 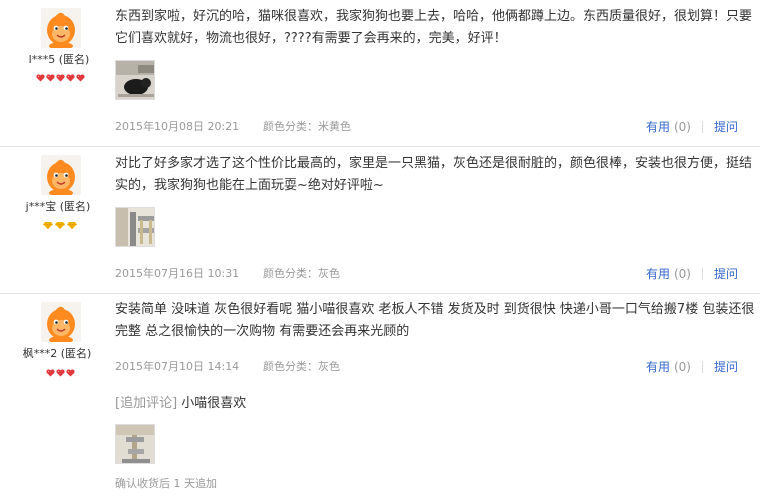 What do you see at coordinates (431, 366) in the screenshot?
I see `review-meta: 2015年07月10日 14:14 颜色分类：灰色 有用 (0) 提问` at bounding box center [431, 366].